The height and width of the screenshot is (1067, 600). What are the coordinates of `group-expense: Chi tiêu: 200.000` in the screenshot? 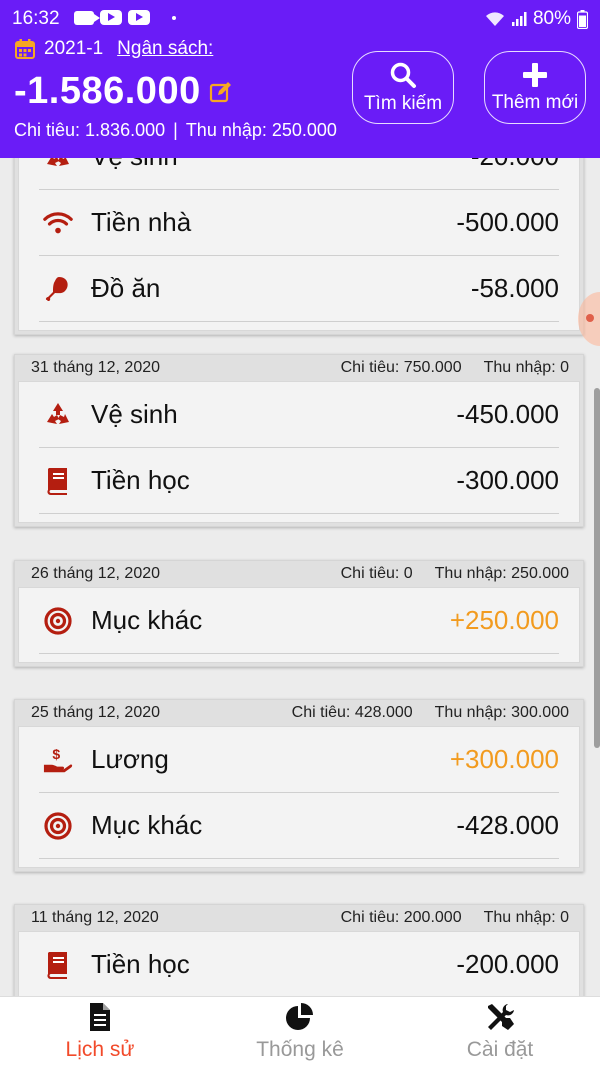 It's located at (401, 917).